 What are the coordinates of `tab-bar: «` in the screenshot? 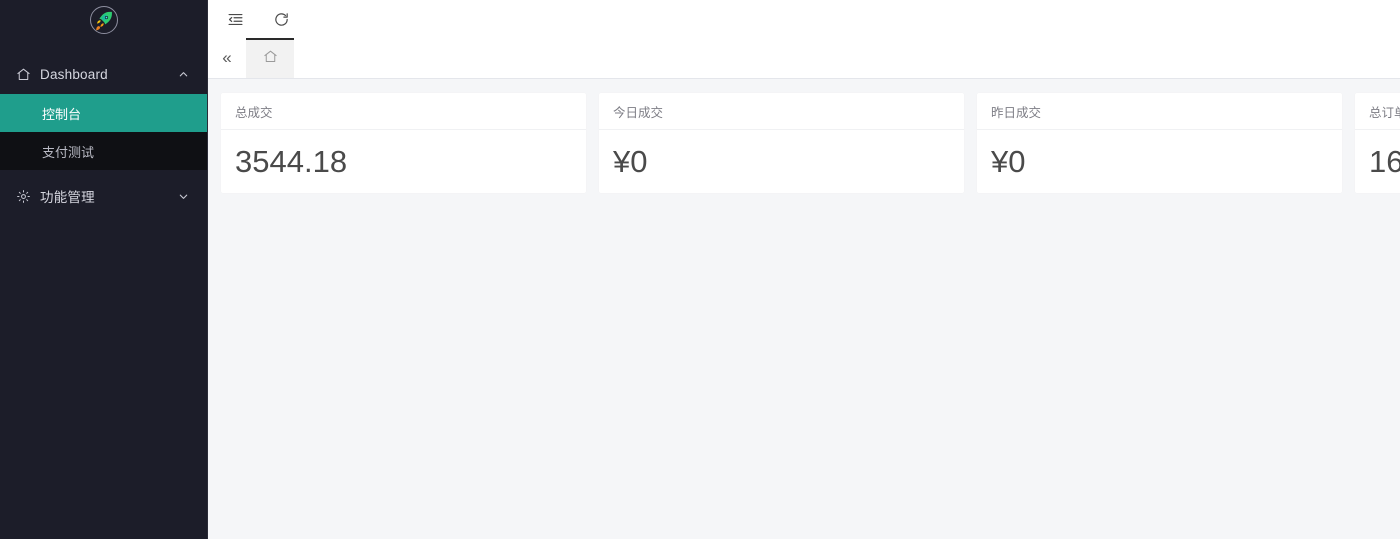 It's located at (804, 58).